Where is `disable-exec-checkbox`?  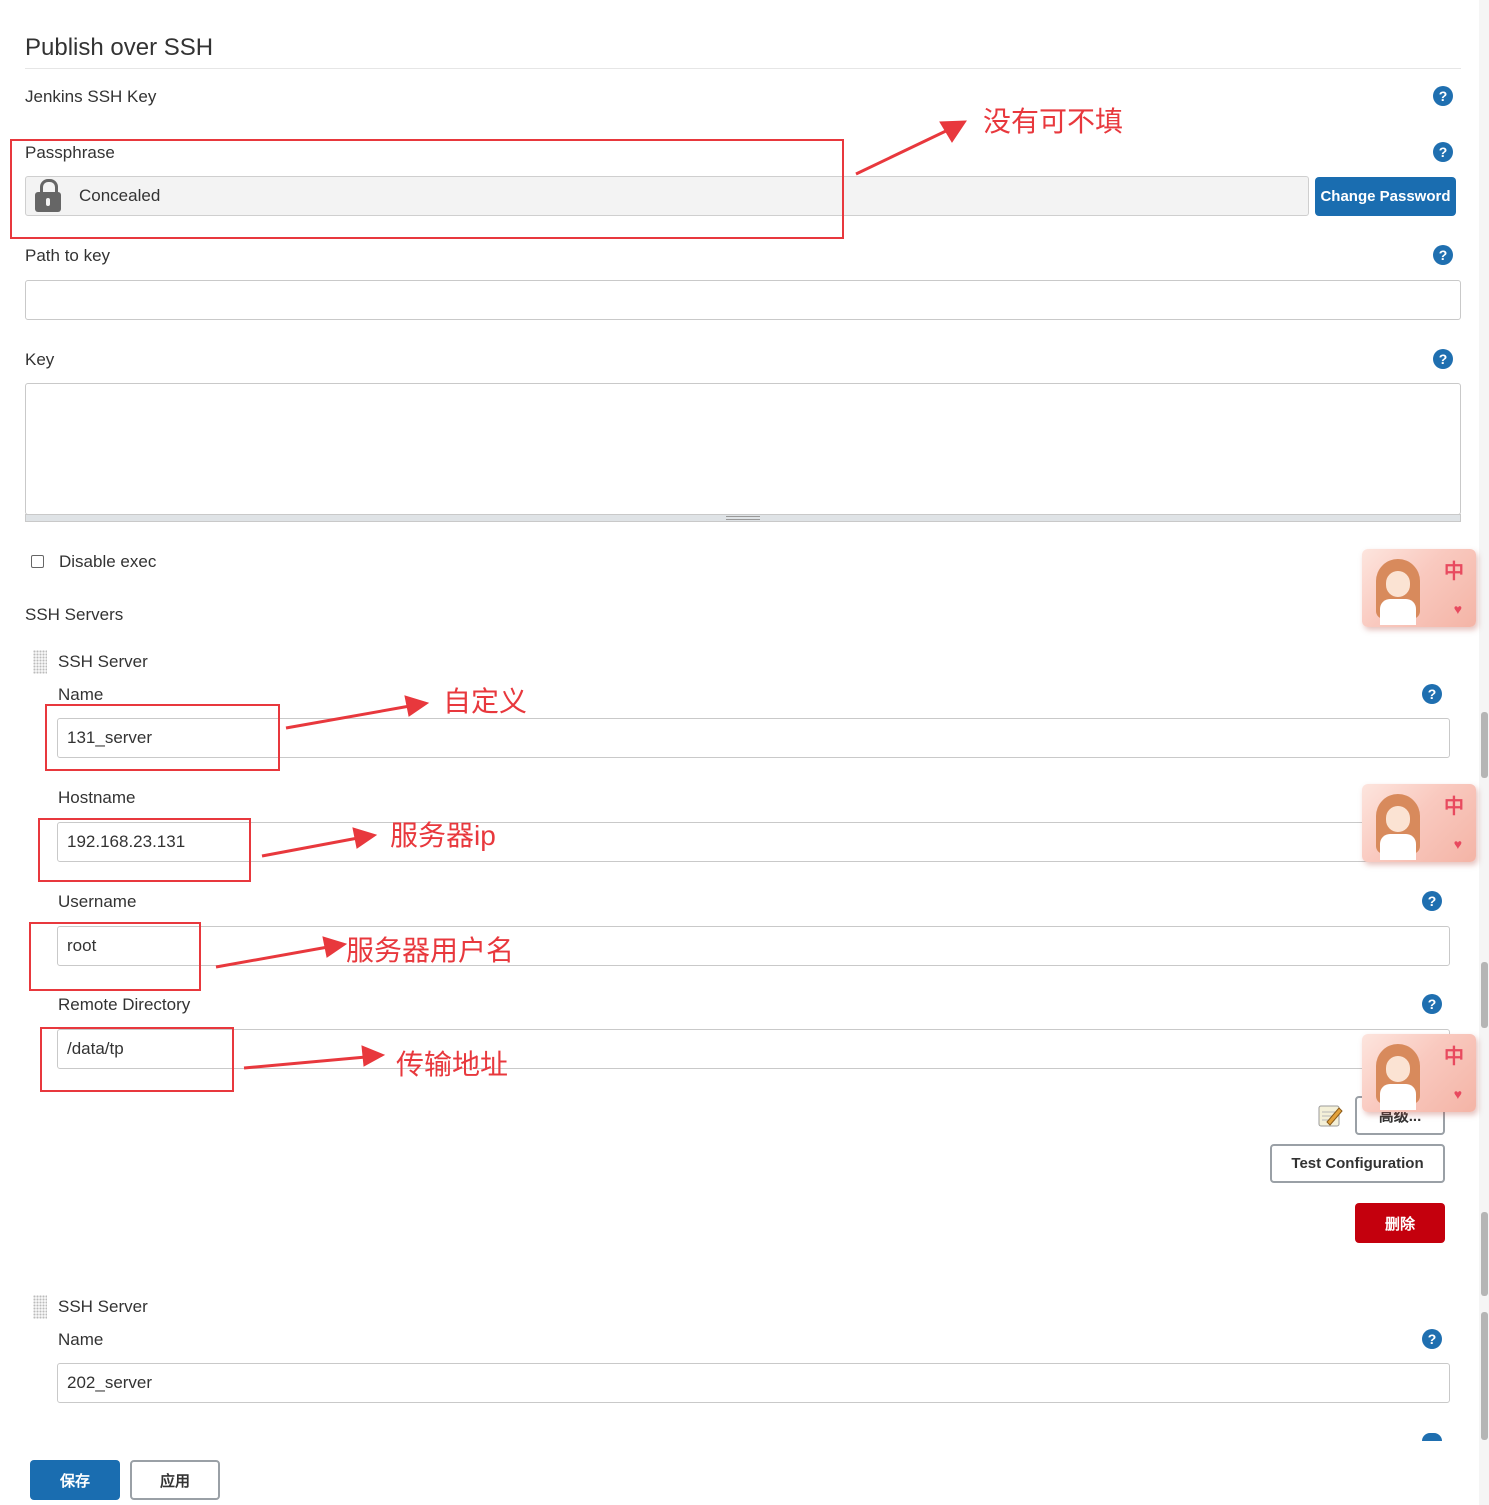 disable-exec-checkbox is located at coordinates (37, 561).